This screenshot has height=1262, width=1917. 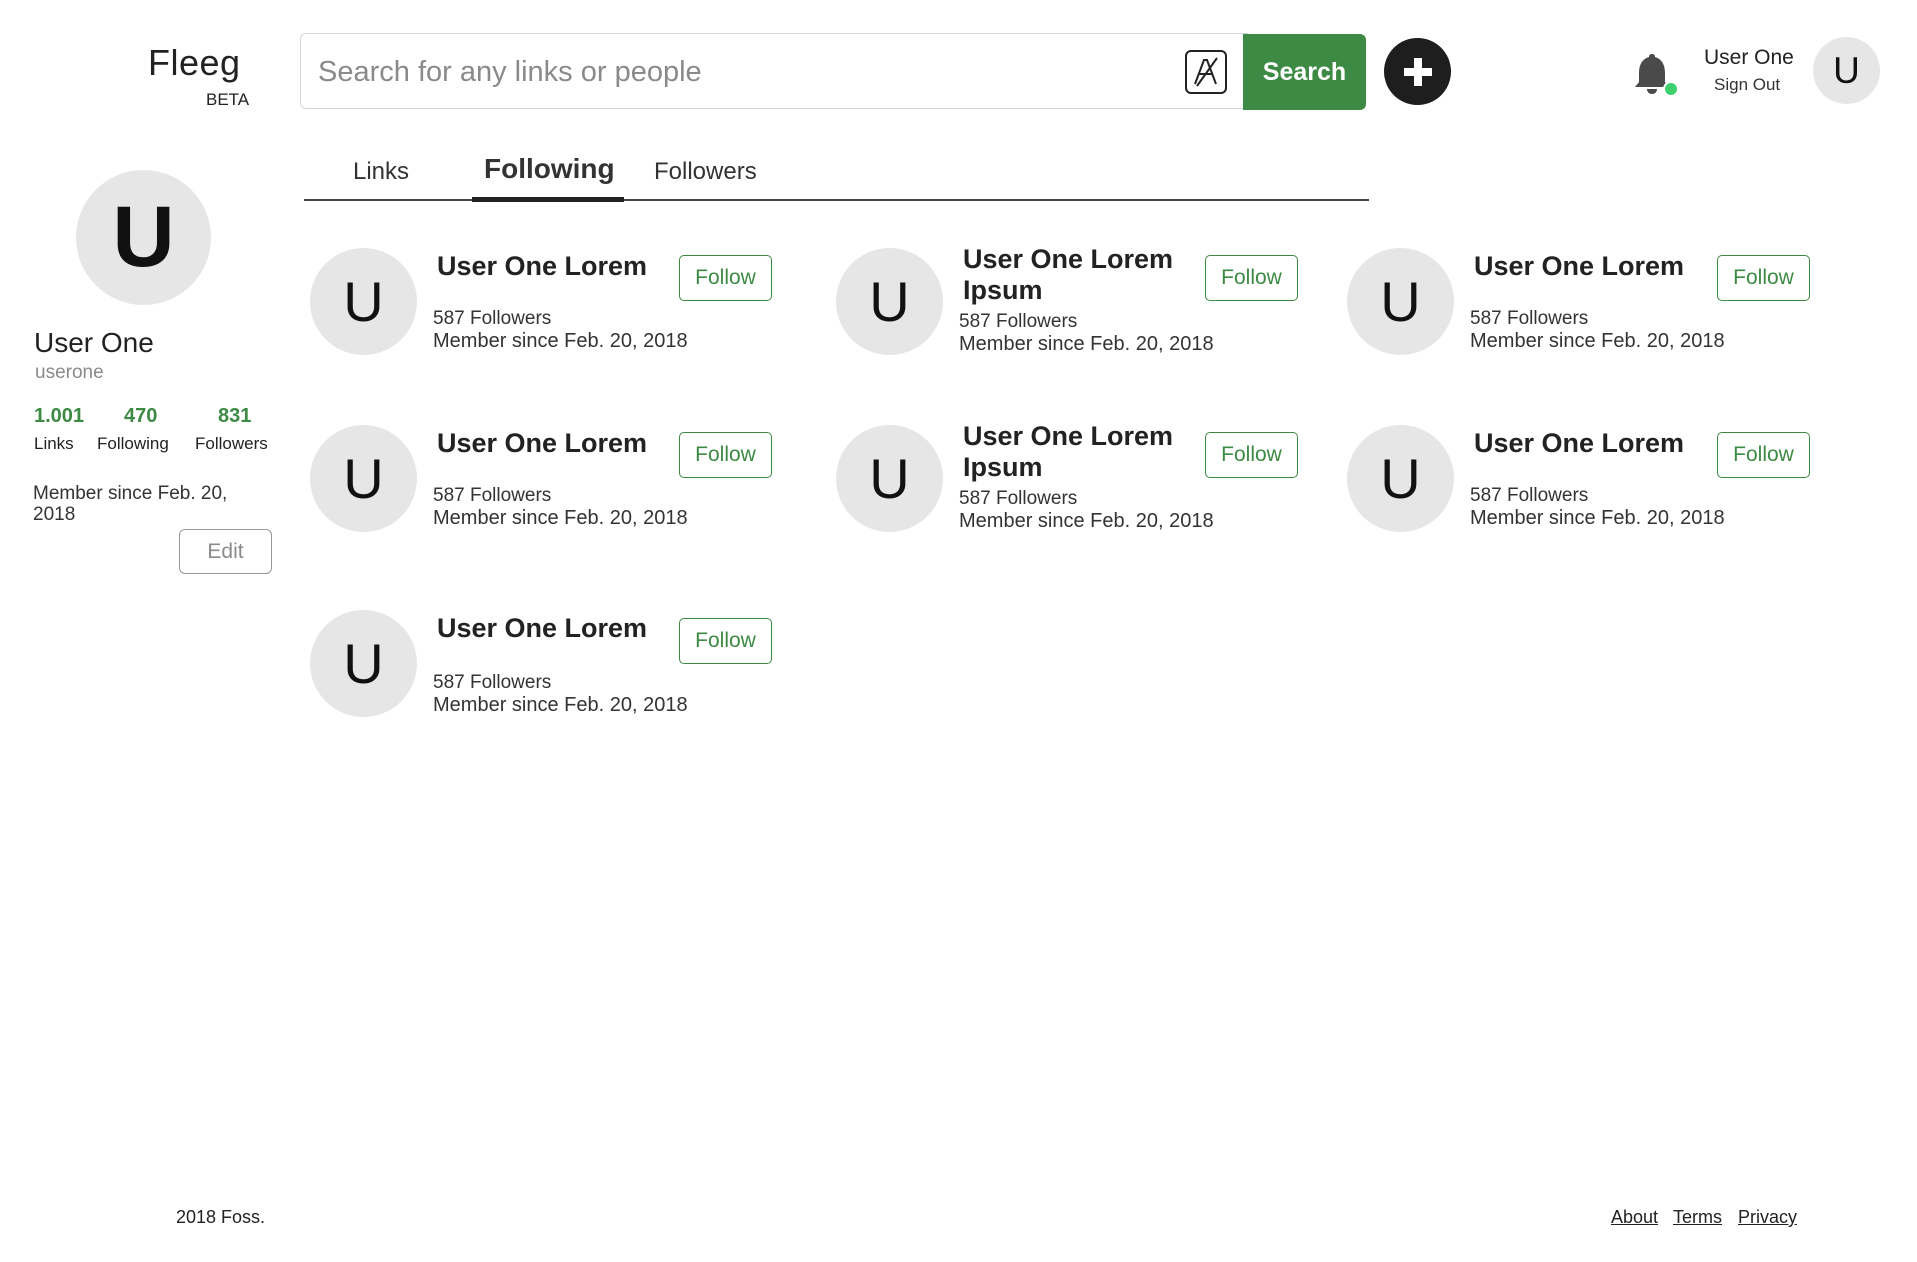 What do you see at coordinates (221, 1217) in the screenshot?
I see `footer-copyright: 2018 Foss.` at bounding box center [221, 1217].